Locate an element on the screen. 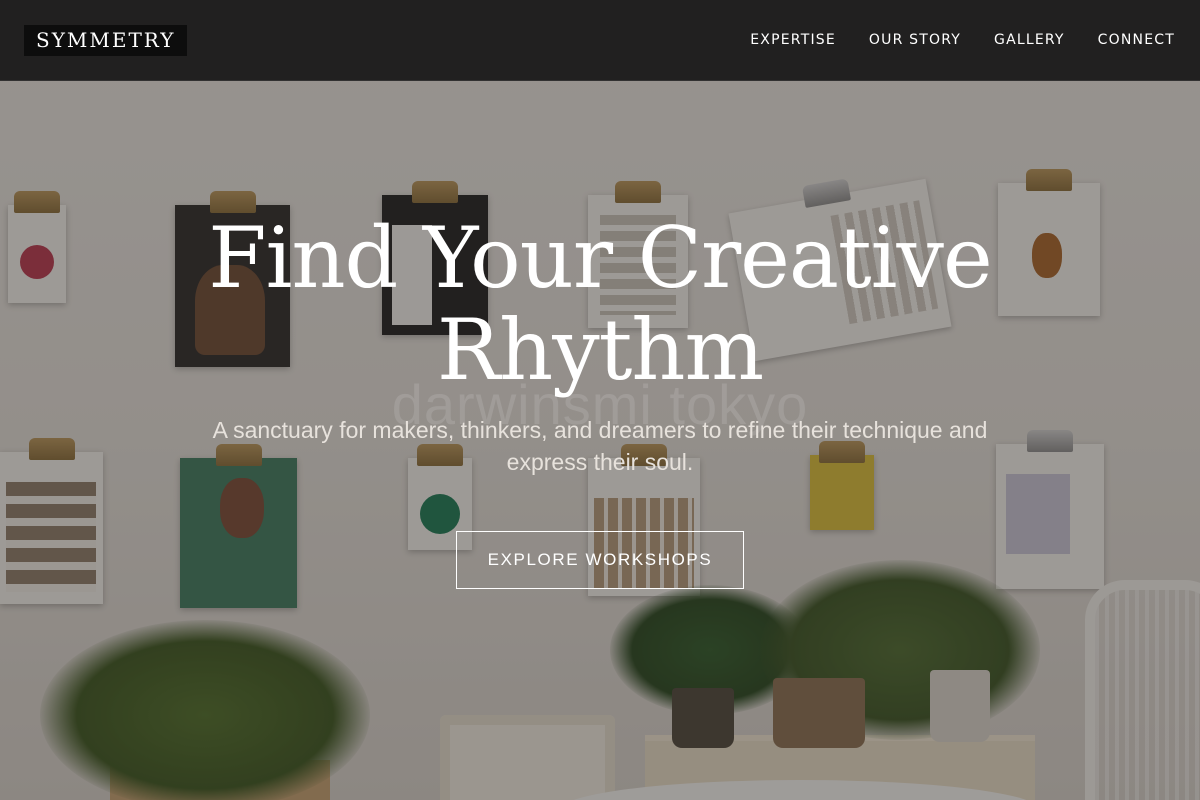 This screenshot has width=1200, height=800. main-nav: EXPERTISE OUR STORY GALLERY CONNECT is located at coordinates (963, 40).